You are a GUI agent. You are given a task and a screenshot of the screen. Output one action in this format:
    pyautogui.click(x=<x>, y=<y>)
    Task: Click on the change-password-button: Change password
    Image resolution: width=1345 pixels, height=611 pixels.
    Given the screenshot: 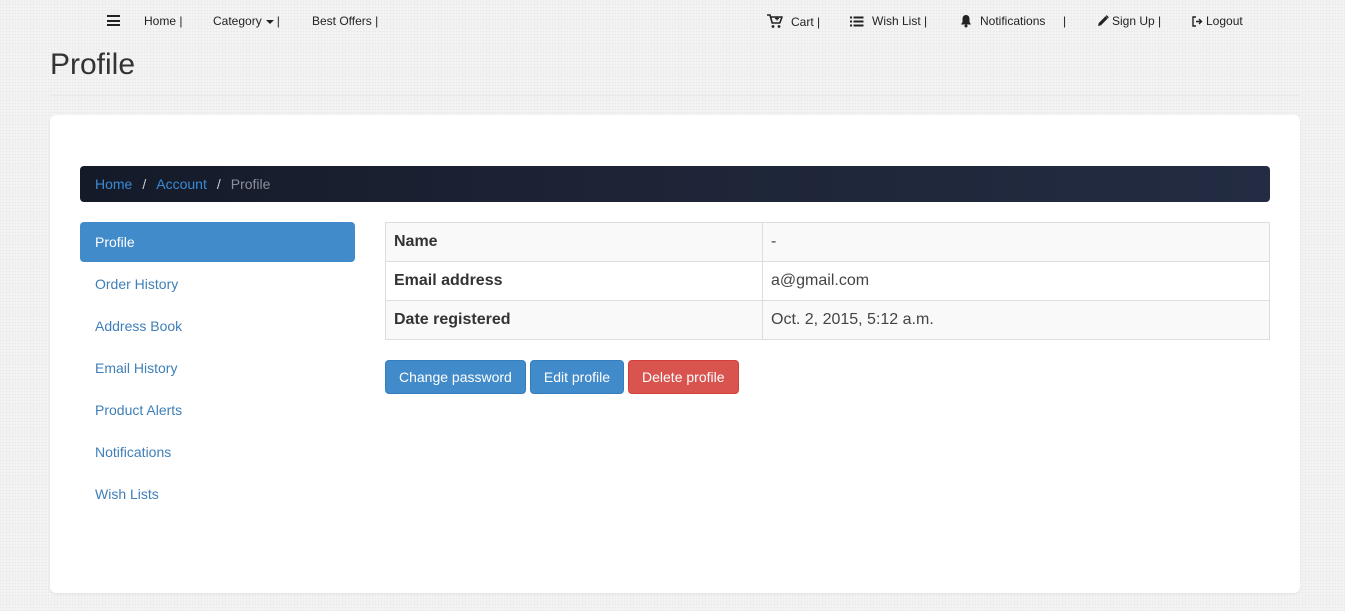 What is the action you would take?
    pyautogui.click(x=455, y=377)
    